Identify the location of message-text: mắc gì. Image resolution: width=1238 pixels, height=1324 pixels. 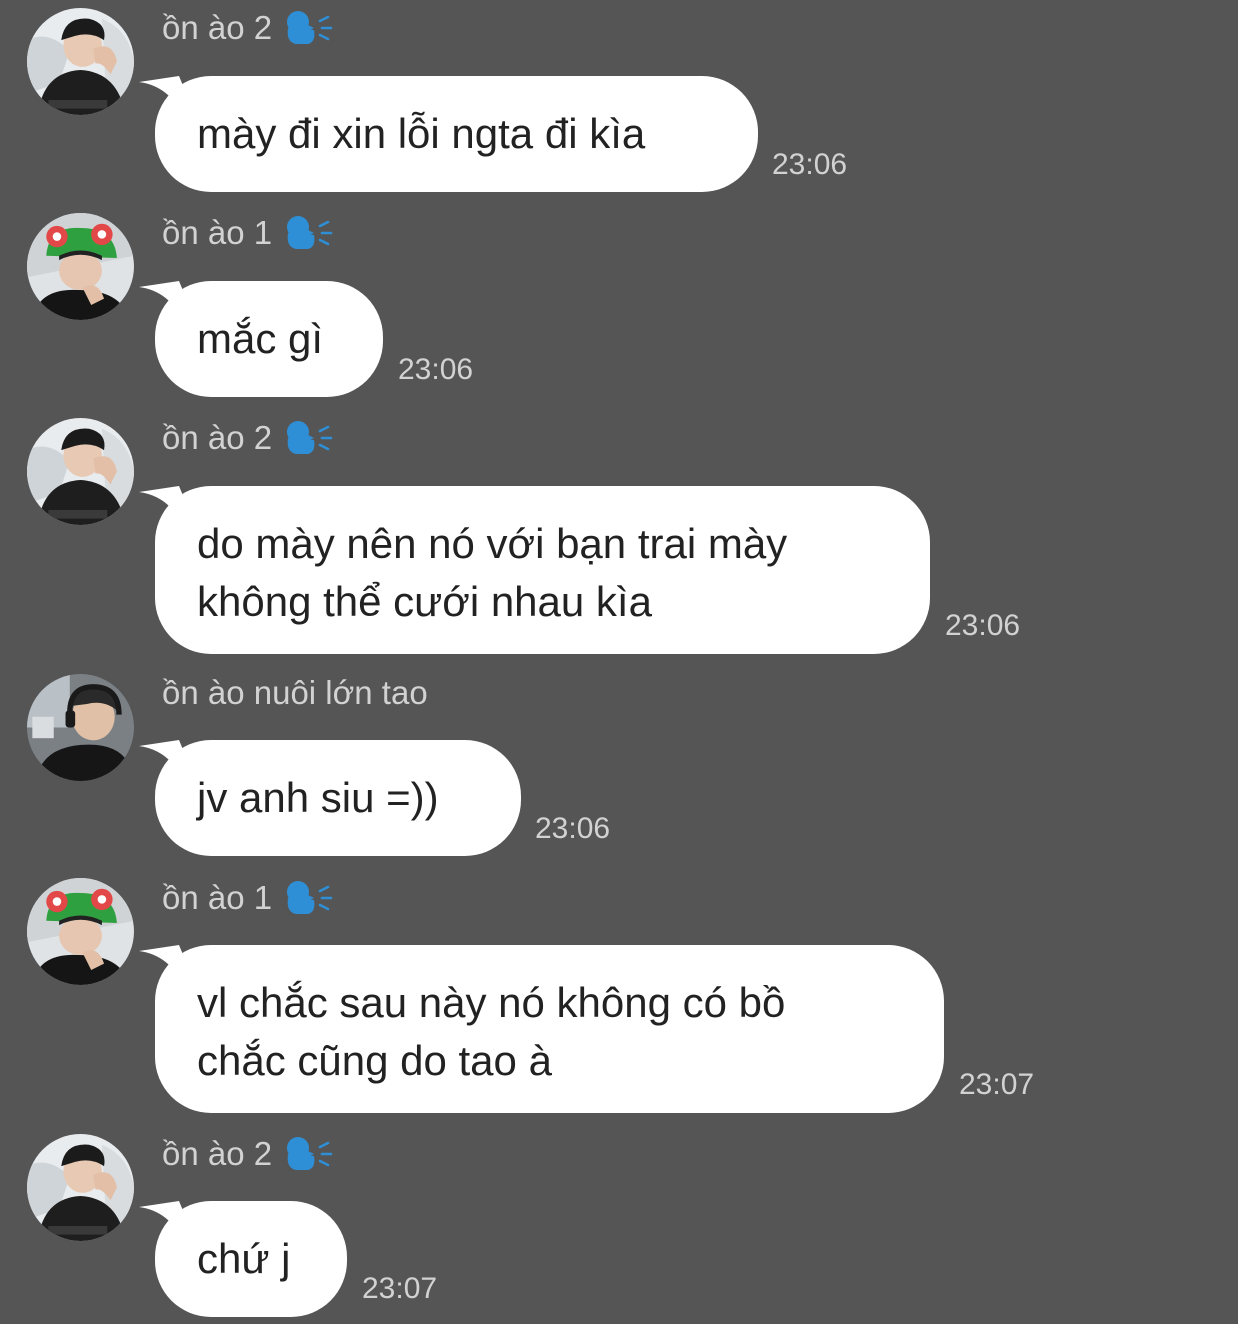
(260, 338).